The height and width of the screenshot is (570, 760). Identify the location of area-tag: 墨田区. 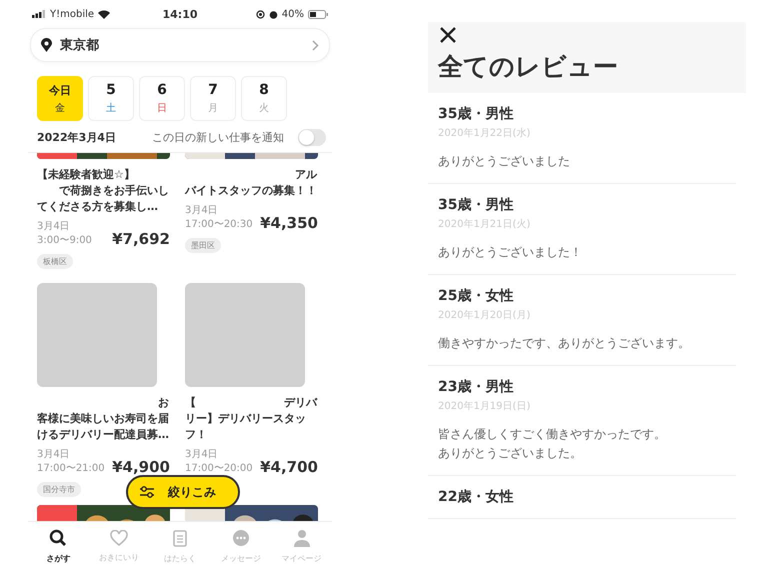
(203, 245).